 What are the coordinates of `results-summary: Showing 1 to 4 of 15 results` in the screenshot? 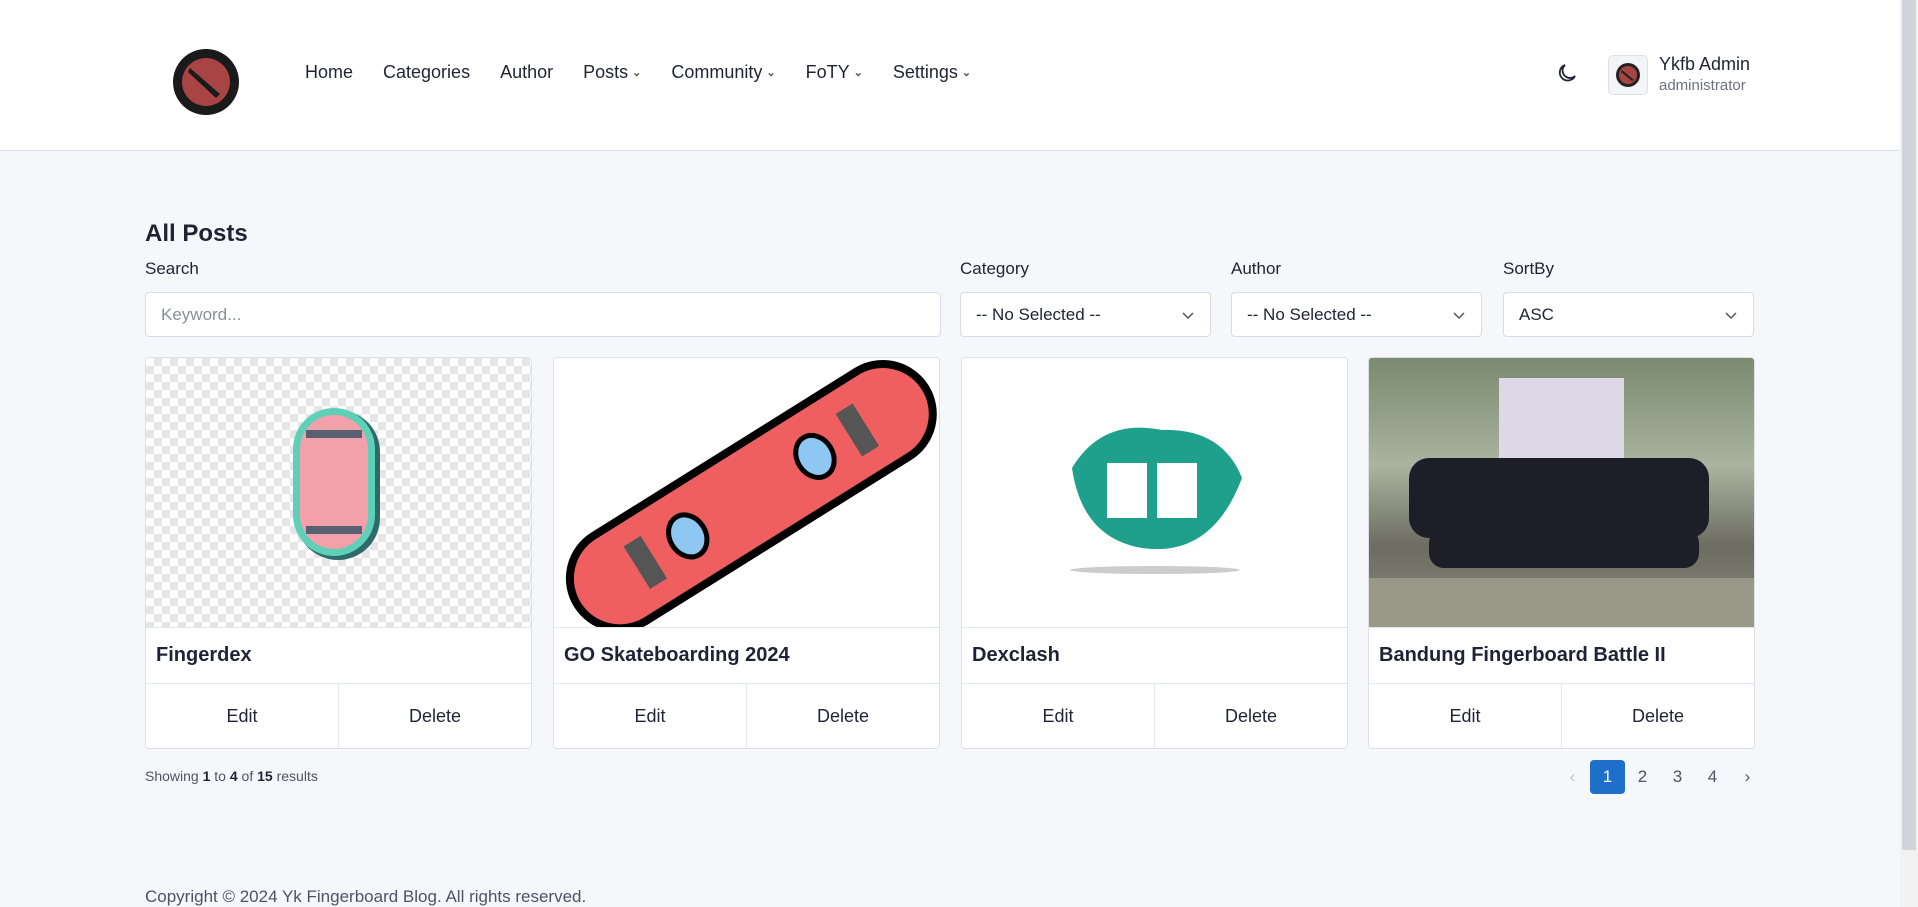 It's located at (231, 776).